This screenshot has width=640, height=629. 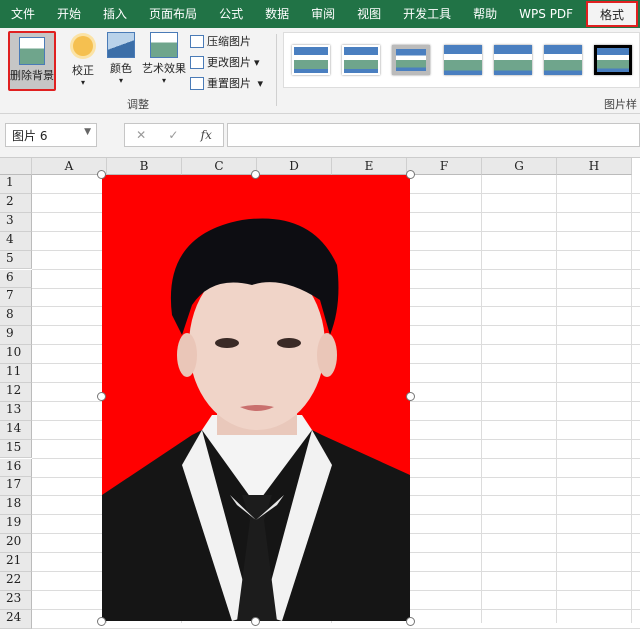 I want to click on reset-picture-icon, so click(x=197, y=83).